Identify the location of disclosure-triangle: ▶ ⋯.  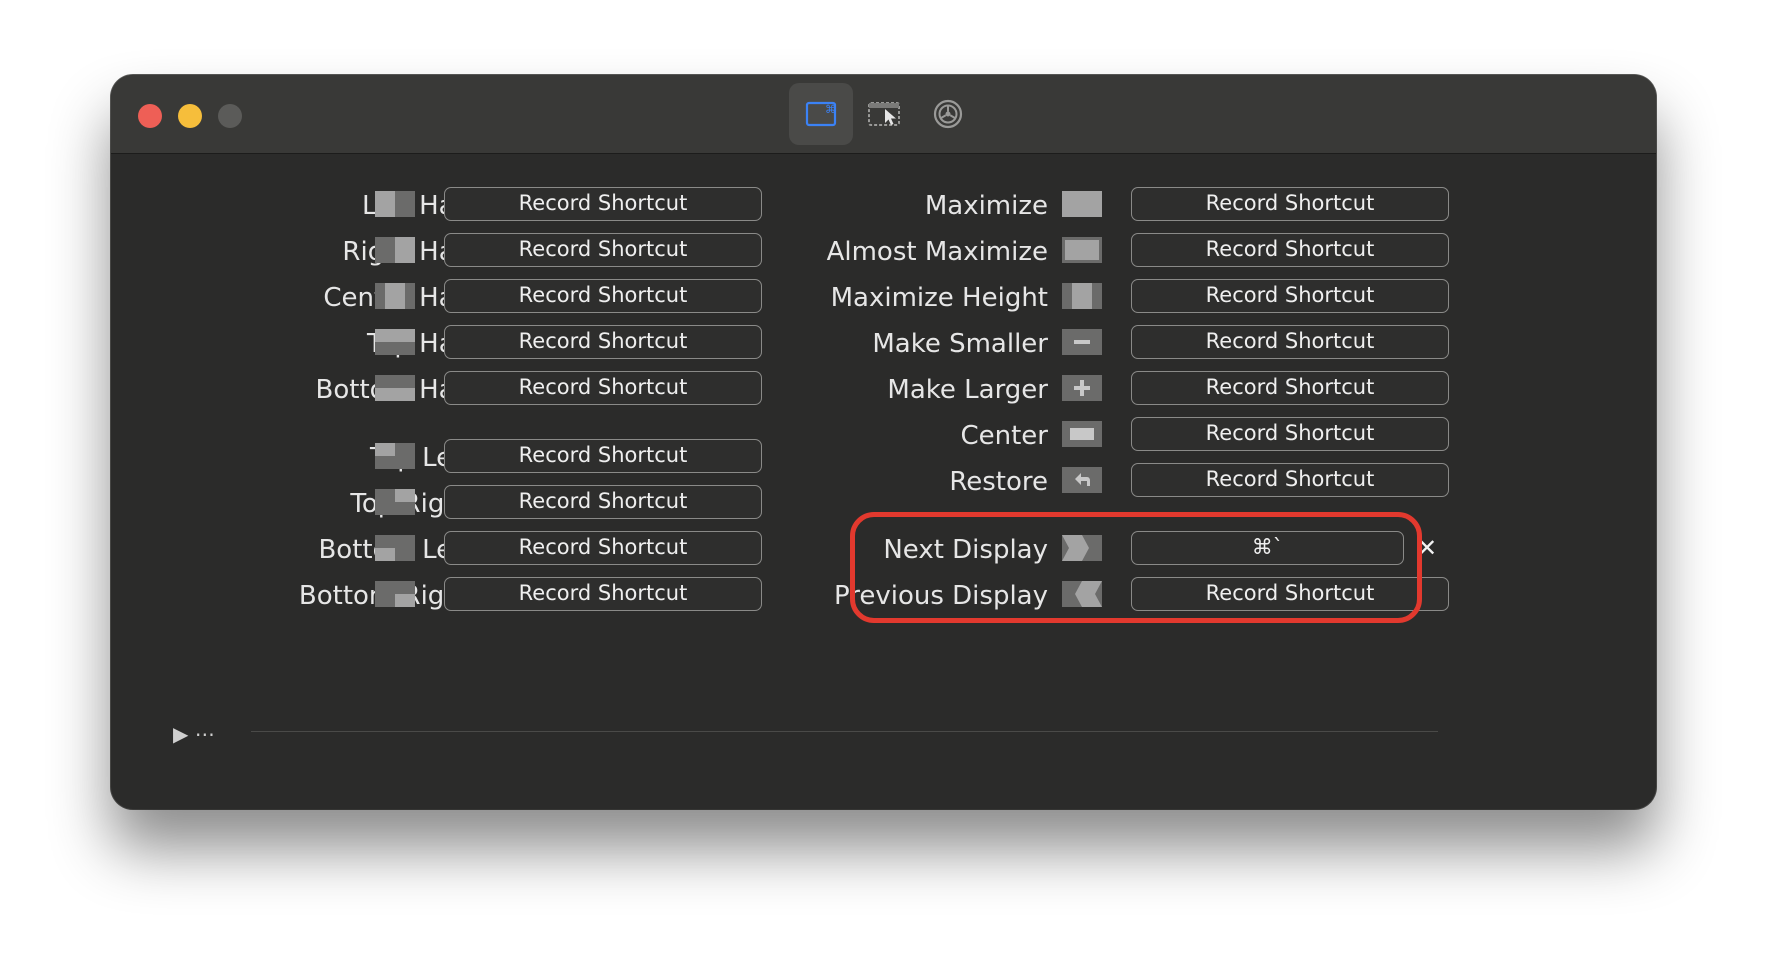
(194, 734).